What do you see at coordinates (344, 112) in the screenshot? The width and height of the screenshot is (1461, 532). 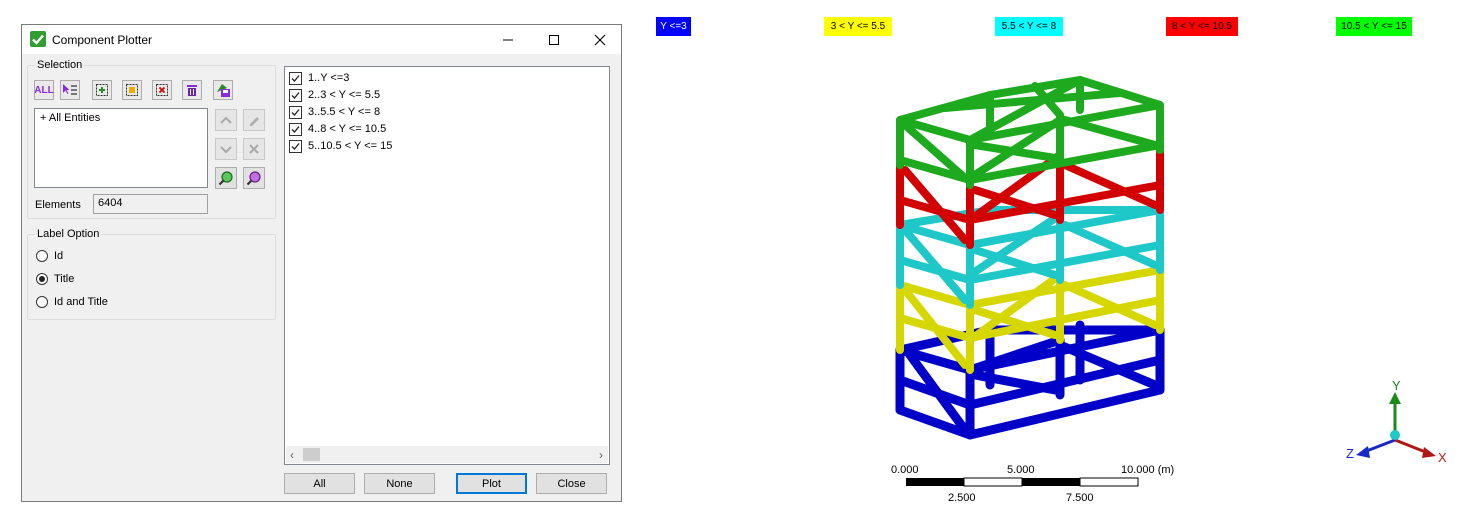 I see `component-label: 3..5.5 < Y <= 8` at bounding box center [344, 112].